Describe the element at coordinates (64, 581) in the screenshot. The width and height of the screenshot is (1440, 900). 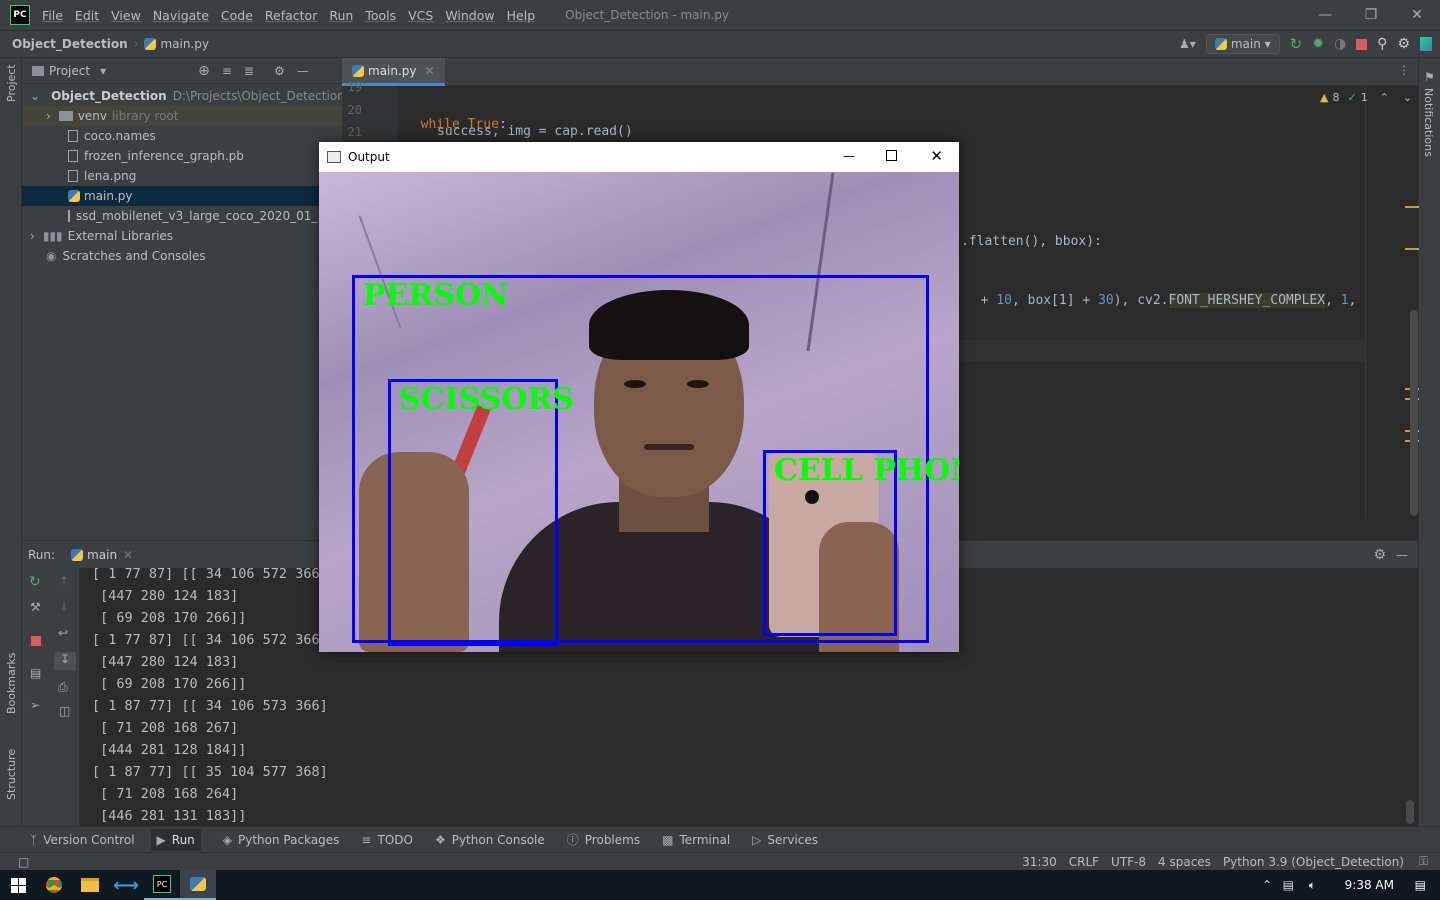
I see `arrow-up-icon: ↑` at that location.